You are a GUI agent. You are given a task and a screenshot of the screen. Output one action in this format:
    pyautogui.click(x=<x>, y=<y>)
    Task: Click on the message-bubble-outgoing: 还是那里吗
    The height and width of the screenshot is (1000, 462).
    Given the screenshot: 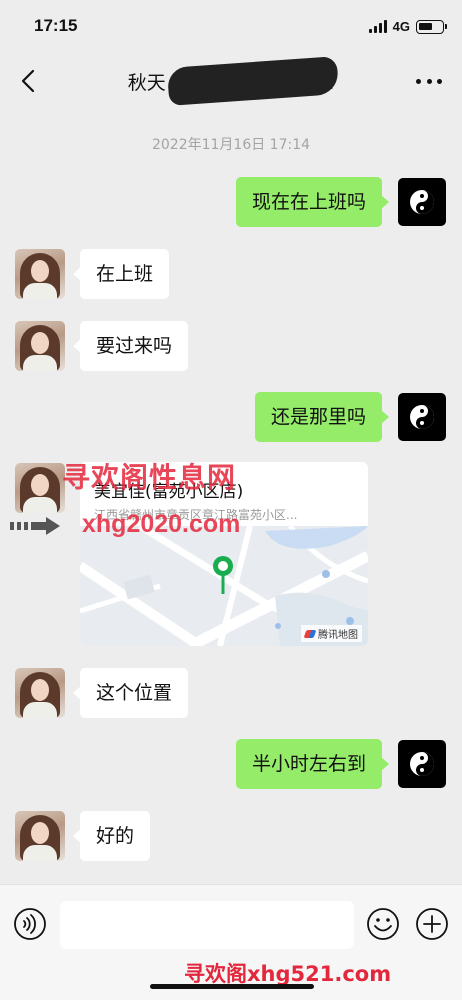 What is the action you would take?
    pyautogui.click(x=322, y=417)
    